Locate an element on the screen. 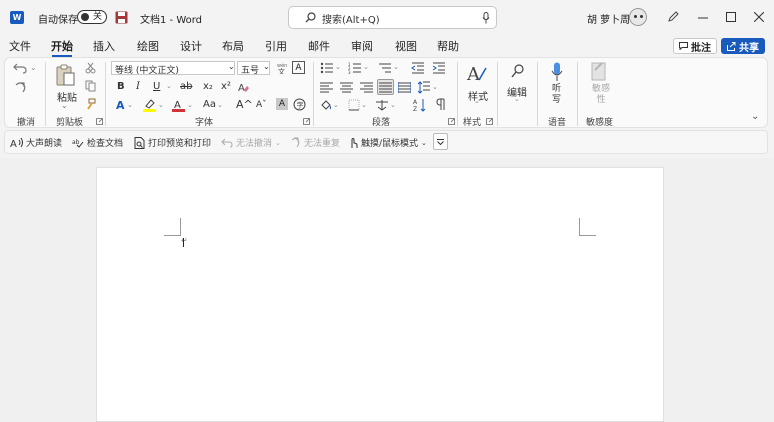  user-name: 胡 萝卜周 is located at coordinates (608, 18).